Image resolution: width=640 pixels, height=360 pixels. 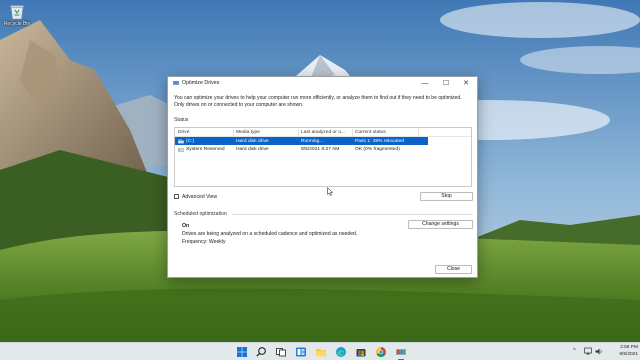 I want to click on window-title: Optimize Drives, so click(x=201, y=83).